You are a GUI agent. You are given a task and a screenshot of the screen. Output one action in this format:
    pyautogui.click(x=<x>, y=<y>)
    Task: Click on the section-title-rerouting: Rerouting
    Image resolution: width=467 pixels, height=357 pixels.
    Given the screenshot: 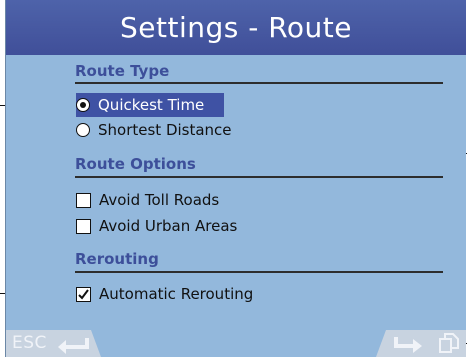 What is the action you would take?
    pyautogui.click(x=117, y=259)
    